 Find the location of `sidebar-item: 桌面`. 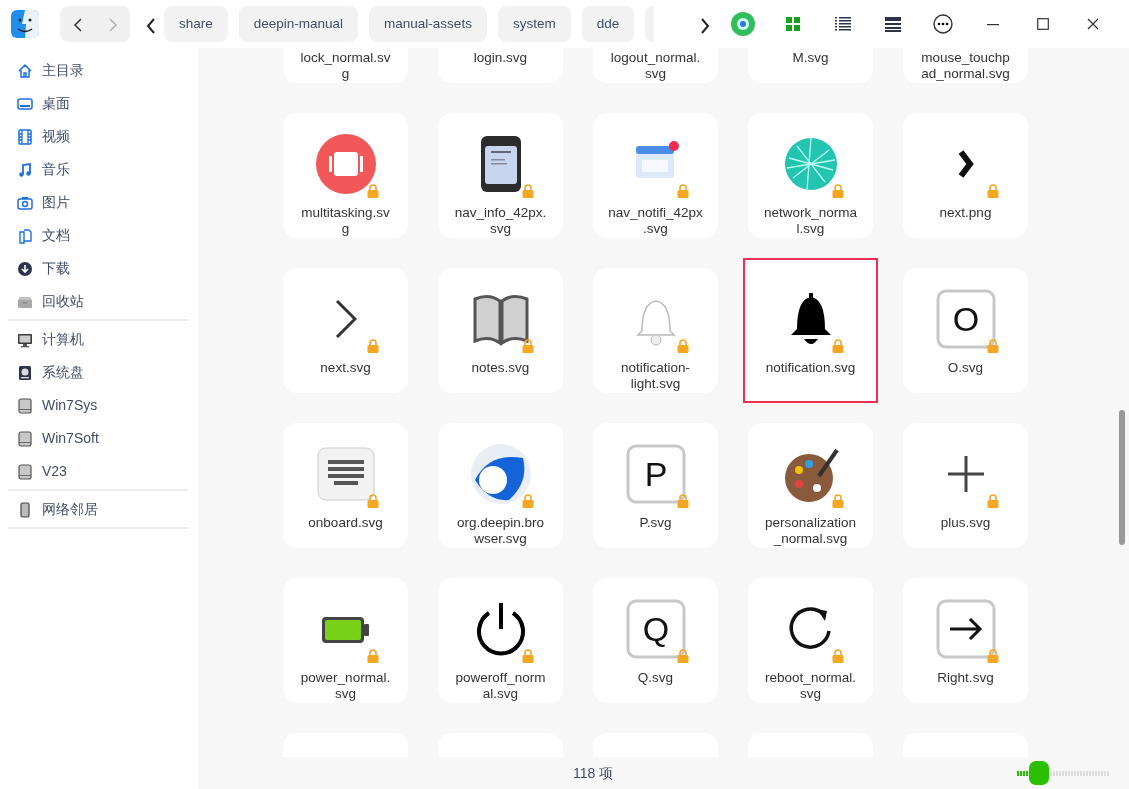

sidebar-item: 桌面 is located at coordinates (99, 103).